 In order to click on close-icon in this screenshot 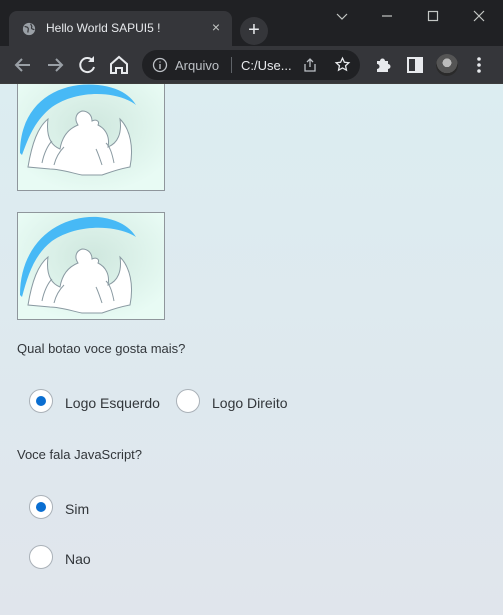, I will do `click(478, 15)`.